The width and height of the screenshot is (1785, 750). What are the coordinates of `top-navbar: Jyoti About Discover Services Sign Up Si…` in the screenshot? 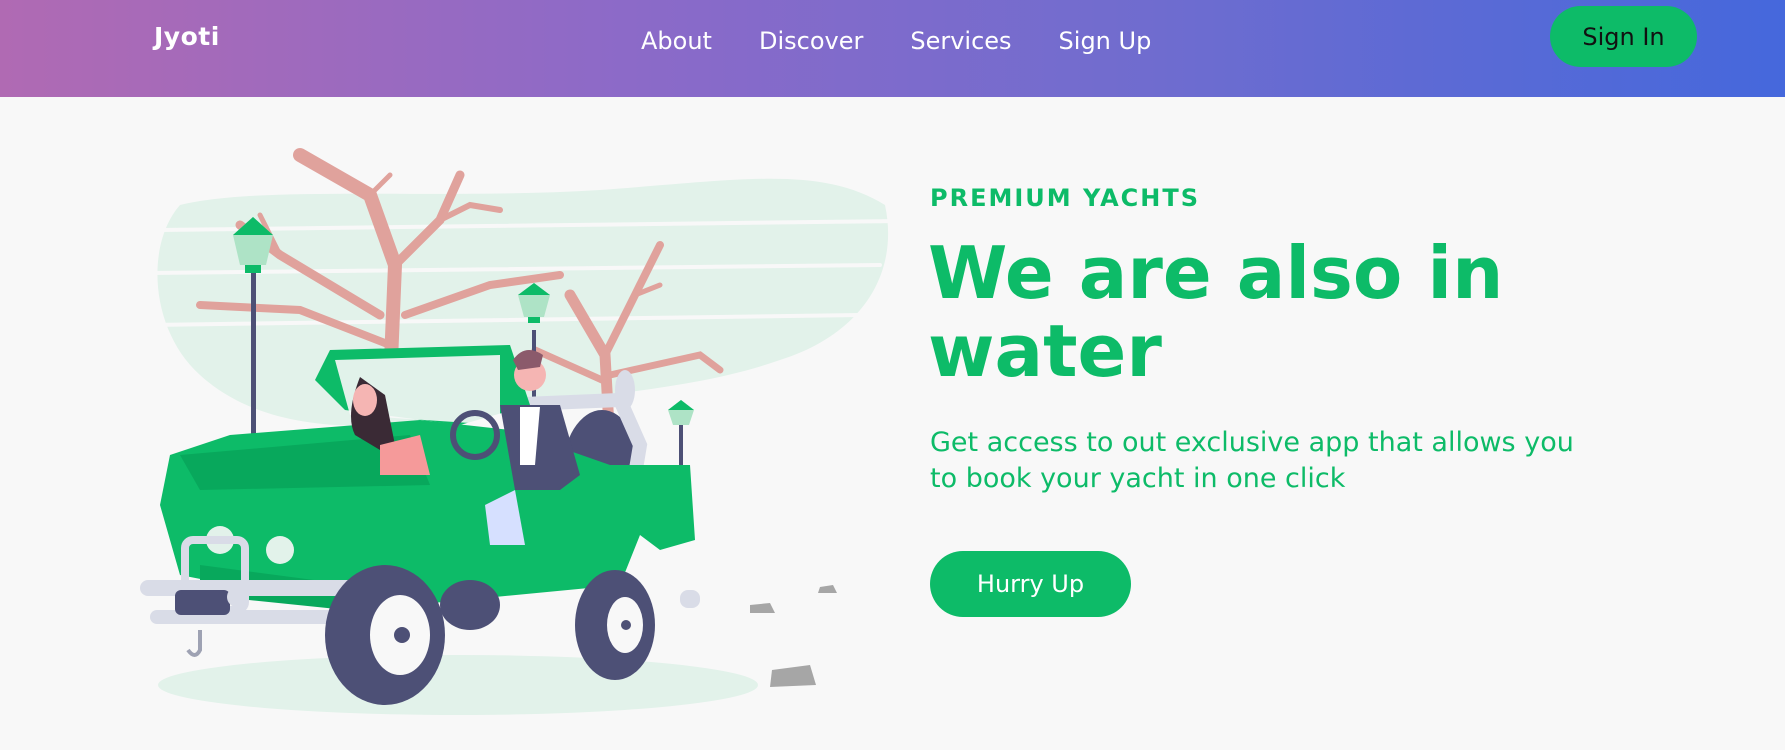 It's located at (892, 48).